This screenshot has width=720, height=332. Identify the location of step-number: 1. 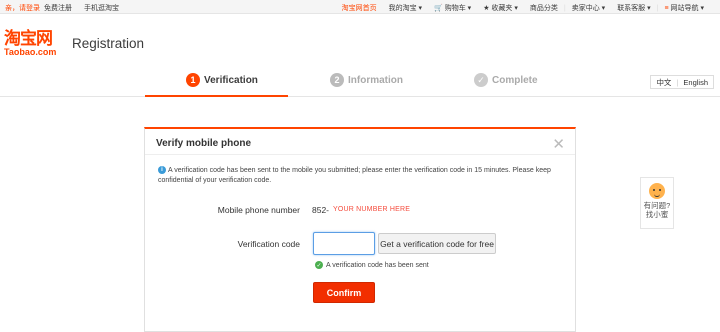
(193, 80).